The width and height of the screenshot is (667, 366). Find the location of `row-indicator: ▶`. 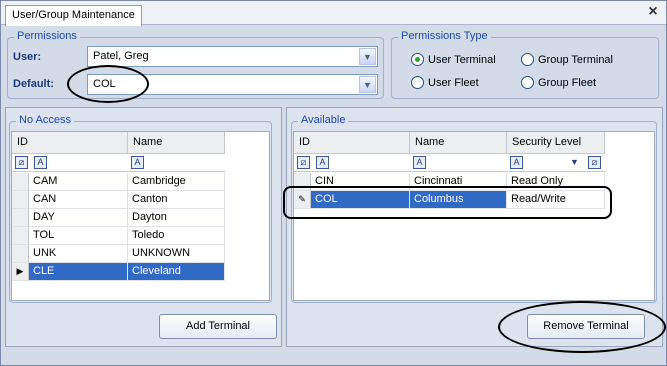

row-indicator: ▶ is located at coordinates (20, 272).